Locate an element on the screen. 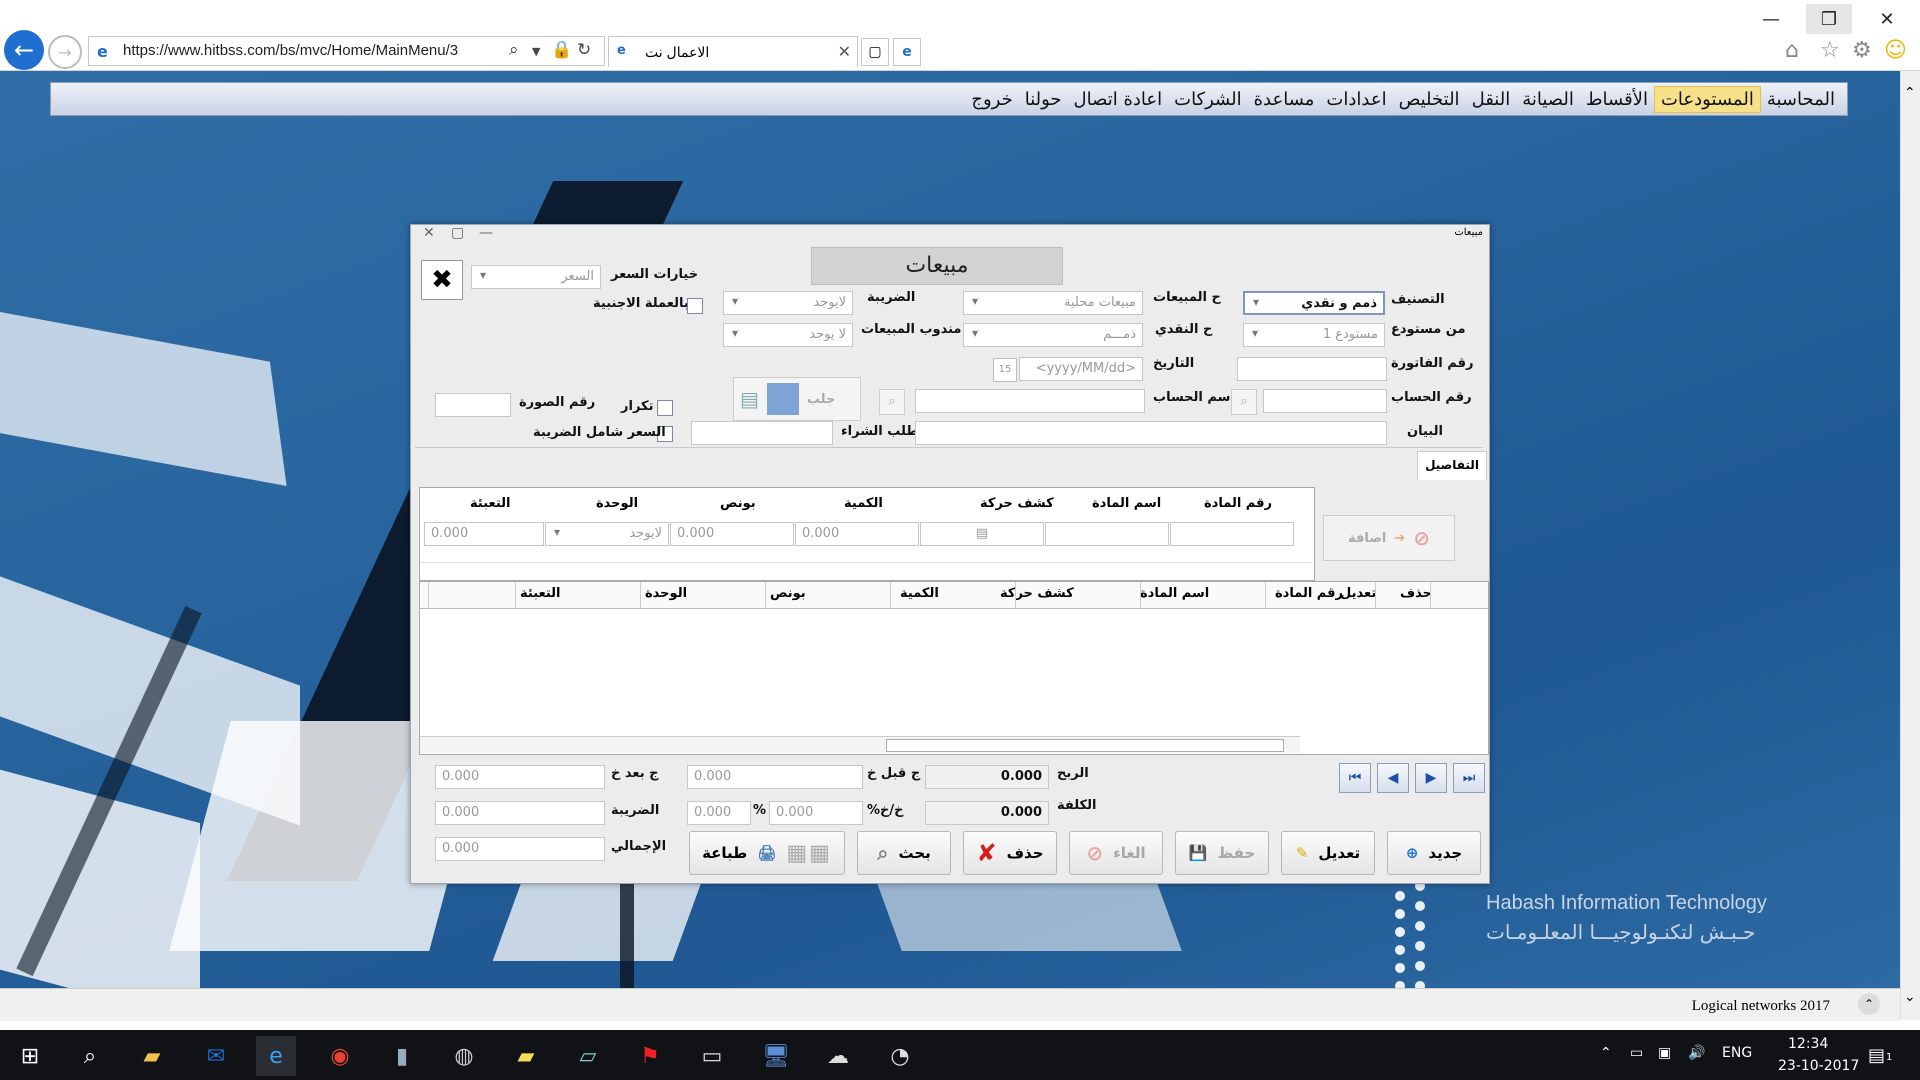  terminal-icon: ▭ is located at coordinates (712, 1056).